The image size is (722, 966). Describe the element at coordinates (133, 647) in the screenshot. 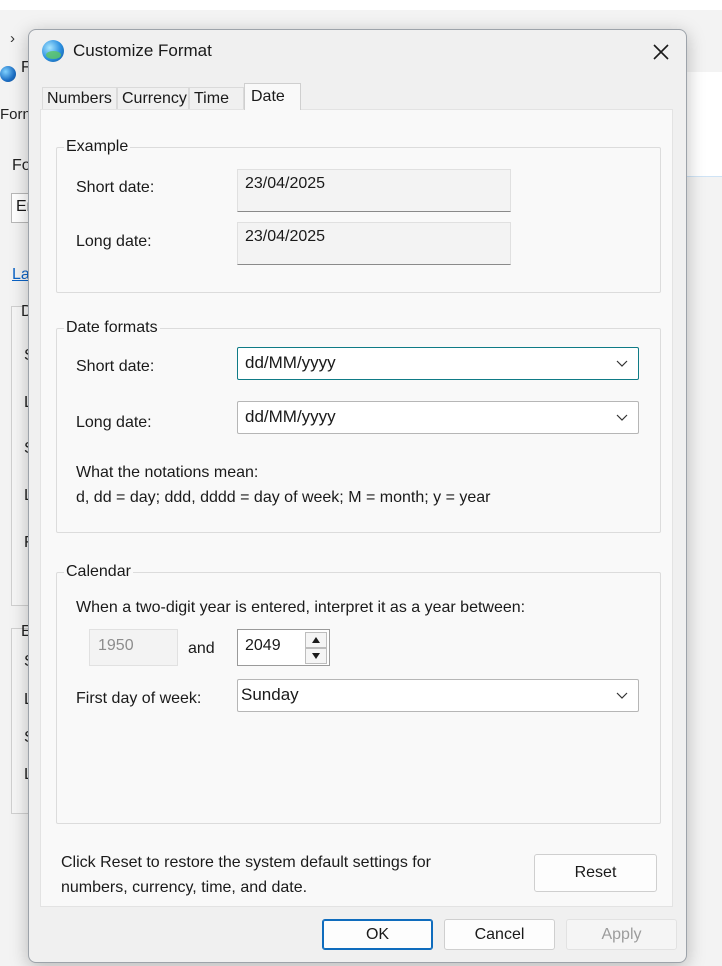

I see `year-from-field: 1950` at that location.